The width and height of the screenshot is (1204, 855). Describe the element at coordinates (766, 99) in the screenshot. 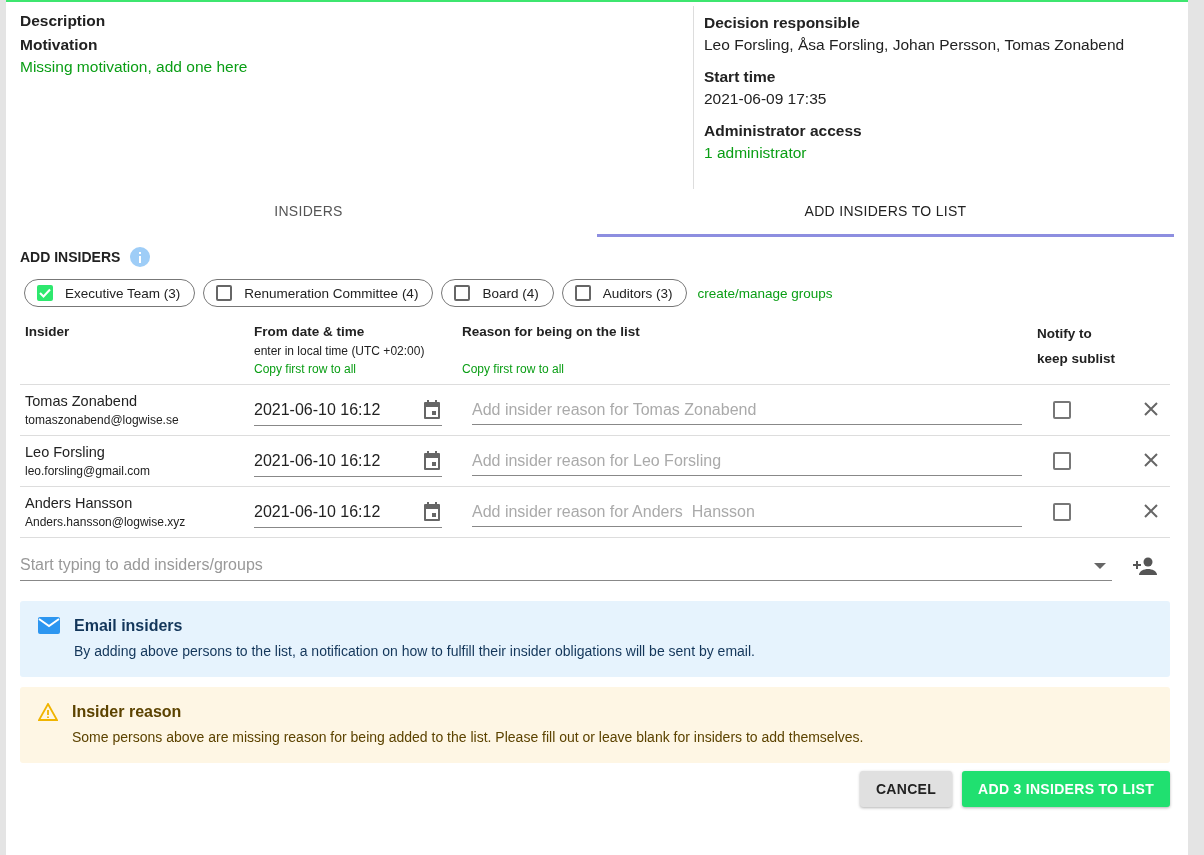

I see `field-value: 2021-06-09 17:35` at that location.